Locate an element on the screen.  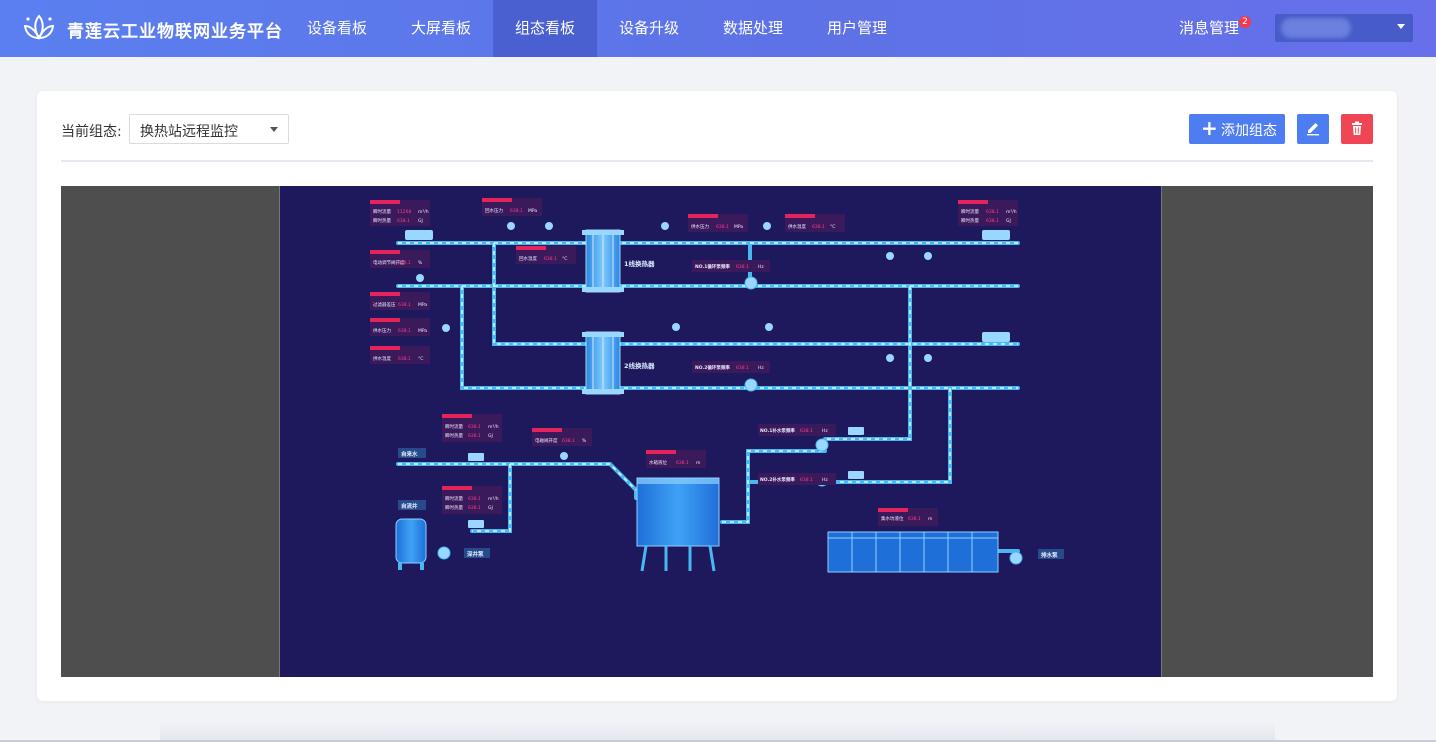
svg-text: 电磁阀开度 is located at coordinates (546, 440).